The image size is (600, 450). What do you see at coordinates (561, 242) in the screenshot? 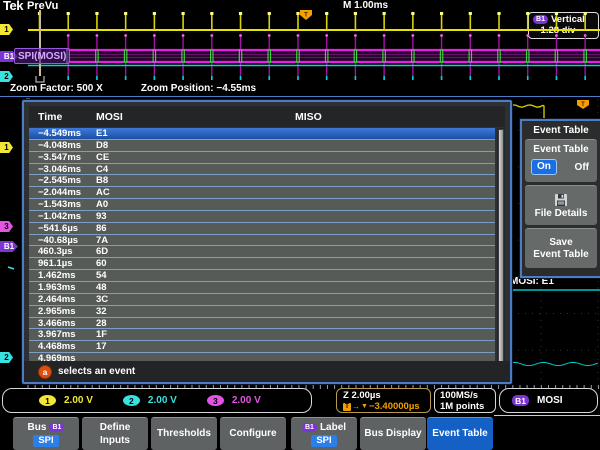
I see `save-label-line1: Save` at bounding box center [561, 242].